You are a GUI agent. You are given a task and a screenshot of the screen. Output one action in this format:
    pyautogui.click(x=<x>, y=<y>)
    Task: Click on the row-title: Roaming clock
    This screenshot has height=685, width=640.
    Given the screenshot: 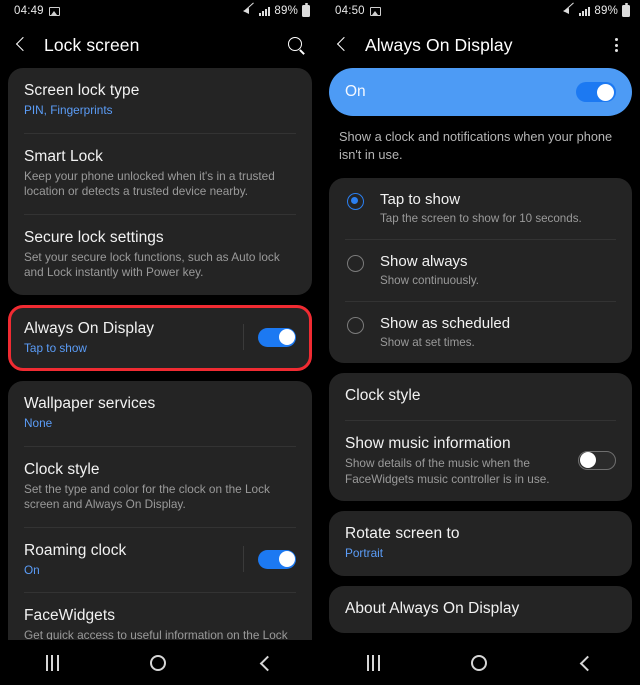 What is the action you would take?
    pyautogui.click(x=75, y=550)
    